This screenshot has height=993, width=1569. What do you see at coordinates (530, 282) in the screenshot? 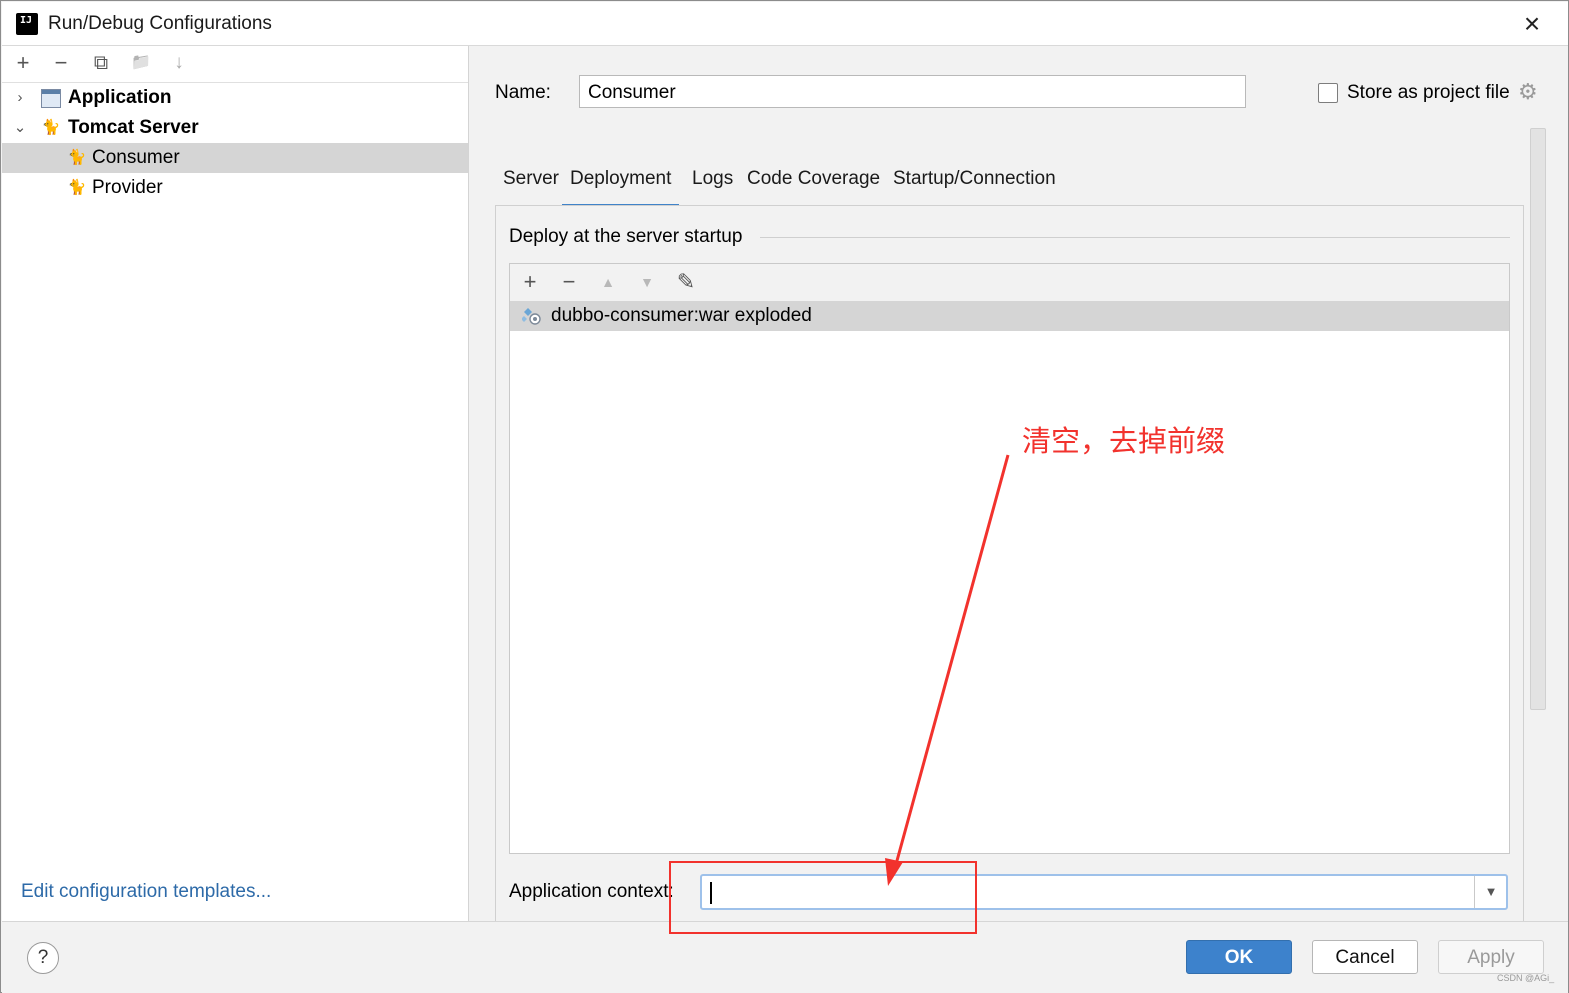
I see `add-artifact-icon: +` at bounding box center [530, 282].